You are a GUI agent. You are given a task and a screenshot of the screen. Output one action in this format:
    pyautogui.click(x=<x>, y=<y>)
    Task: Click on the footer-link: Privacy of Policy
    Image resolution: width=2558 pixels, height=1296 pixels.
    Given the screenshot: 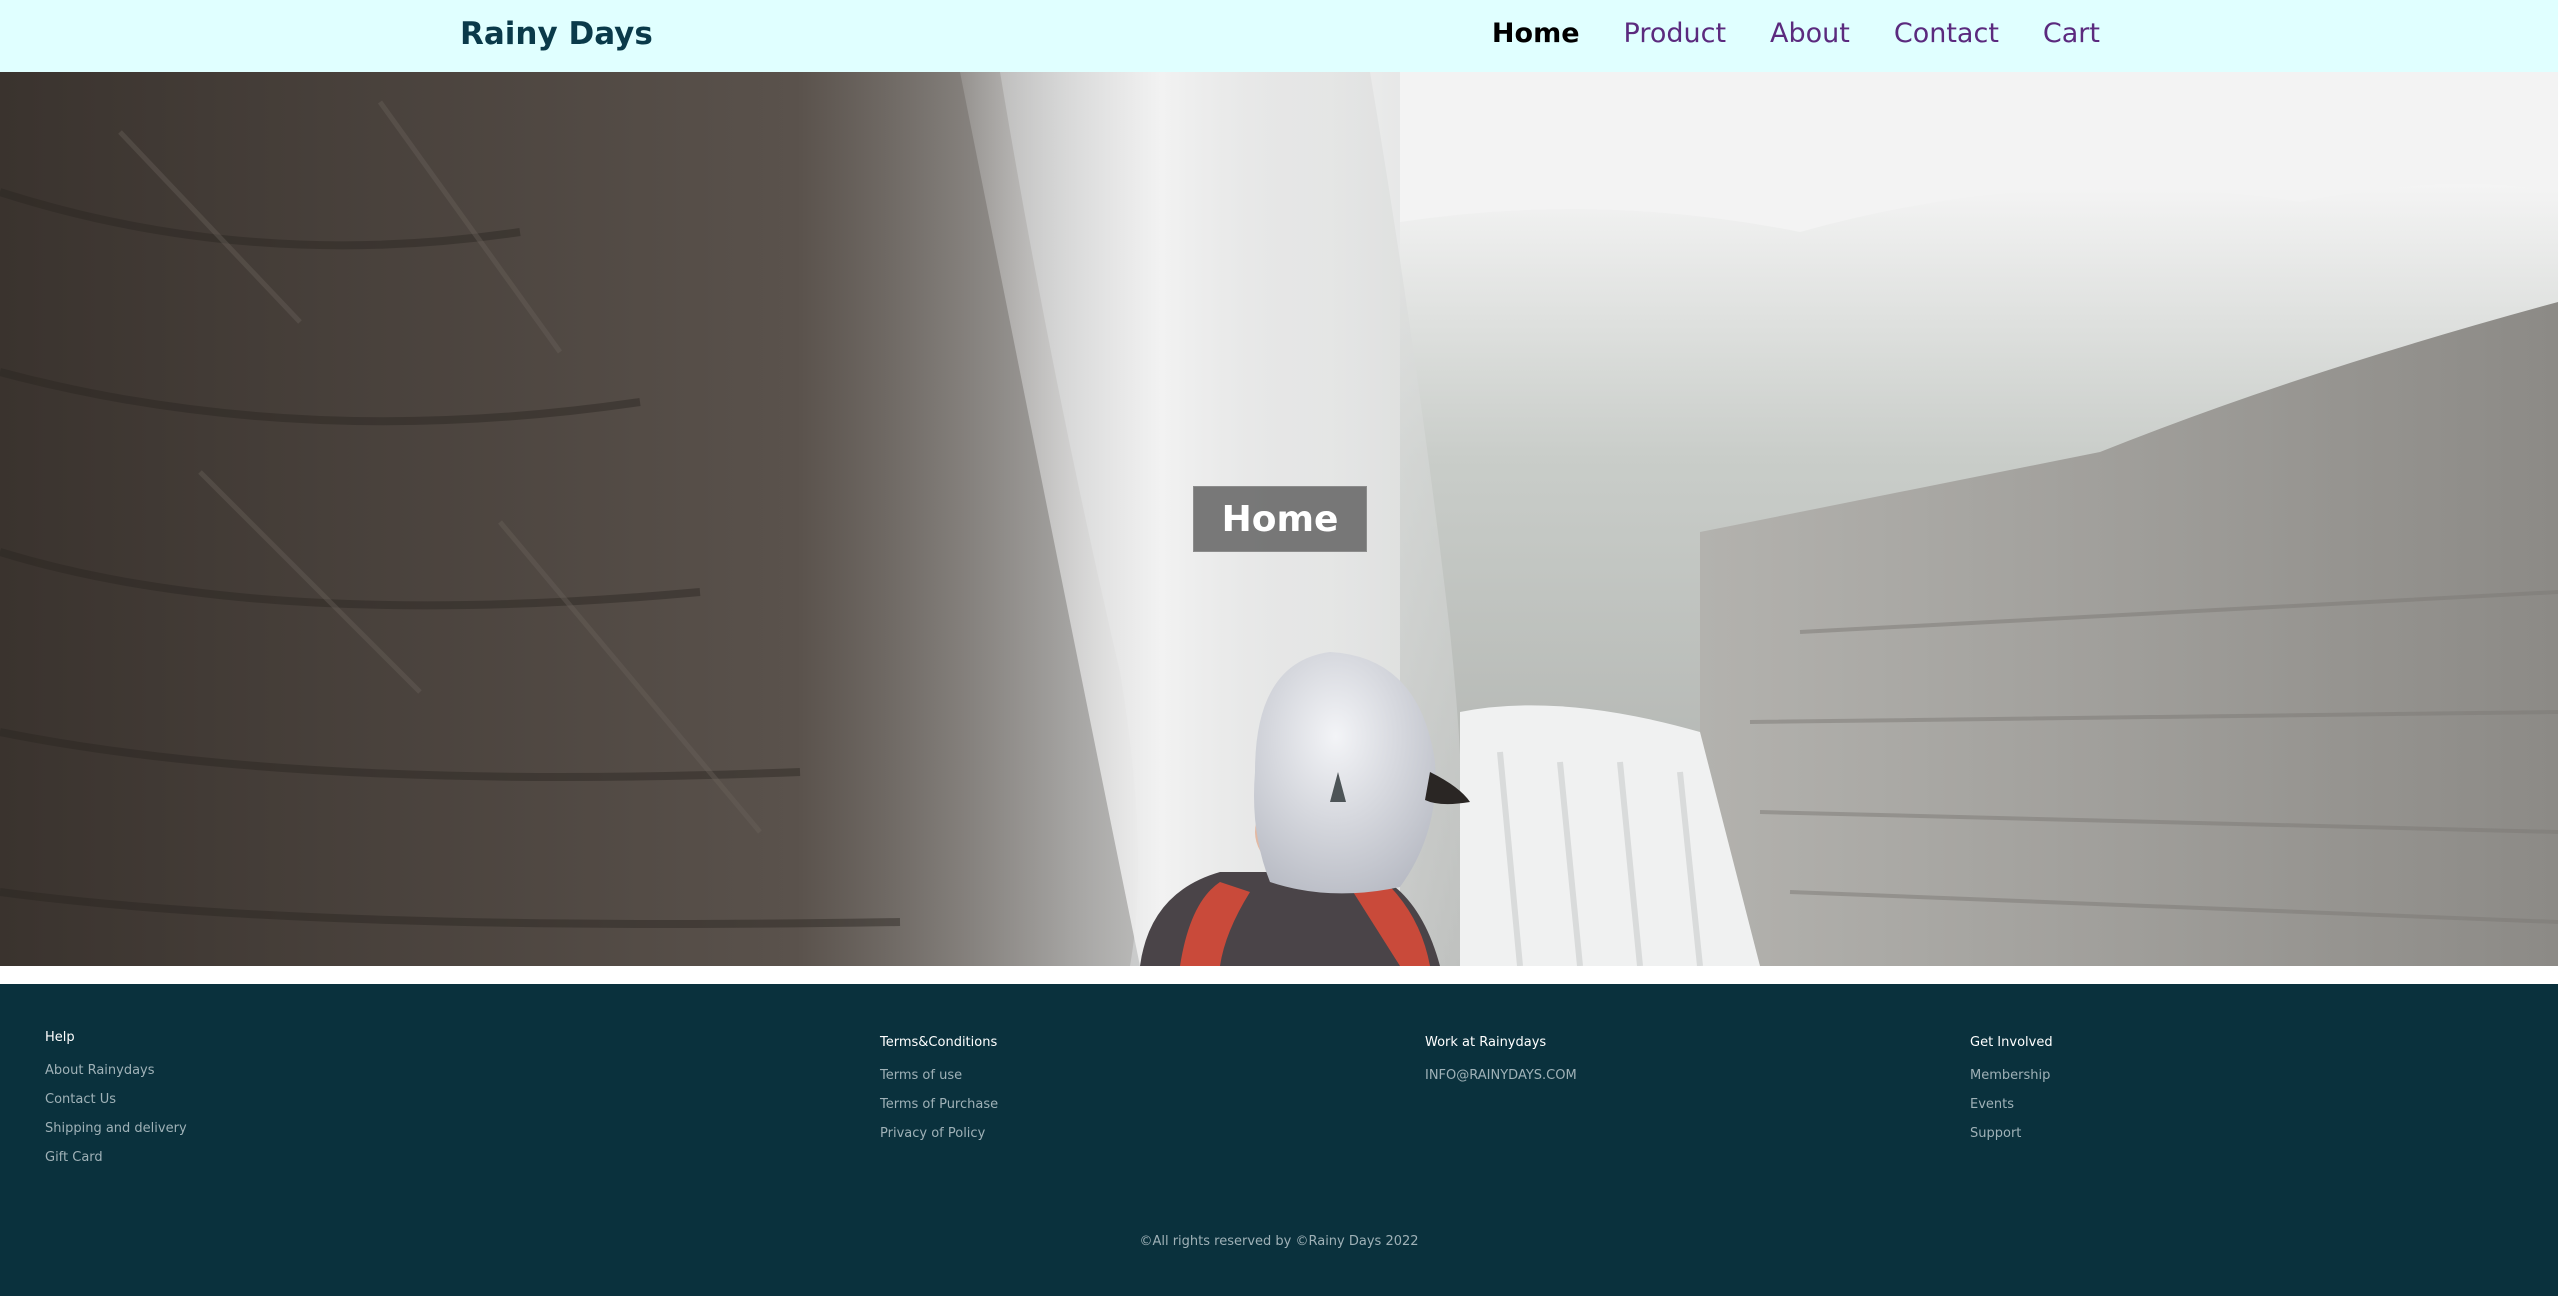 What is the action you would take?
    pyautogui.click(x=939, y=1133)
    